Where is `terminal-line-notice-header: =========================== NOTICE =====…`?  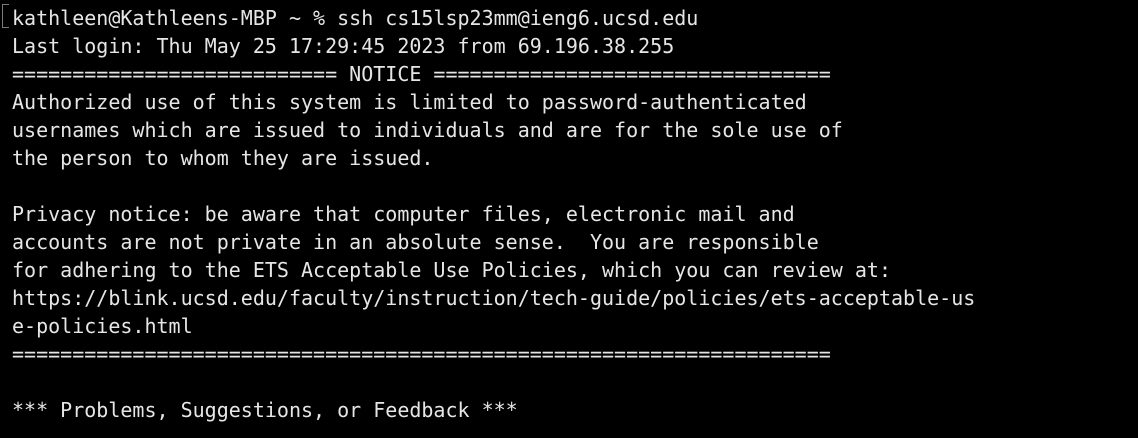 terminal-line-notice-header: =========================== NOTICE =====… is located at coordinates (421, 74).